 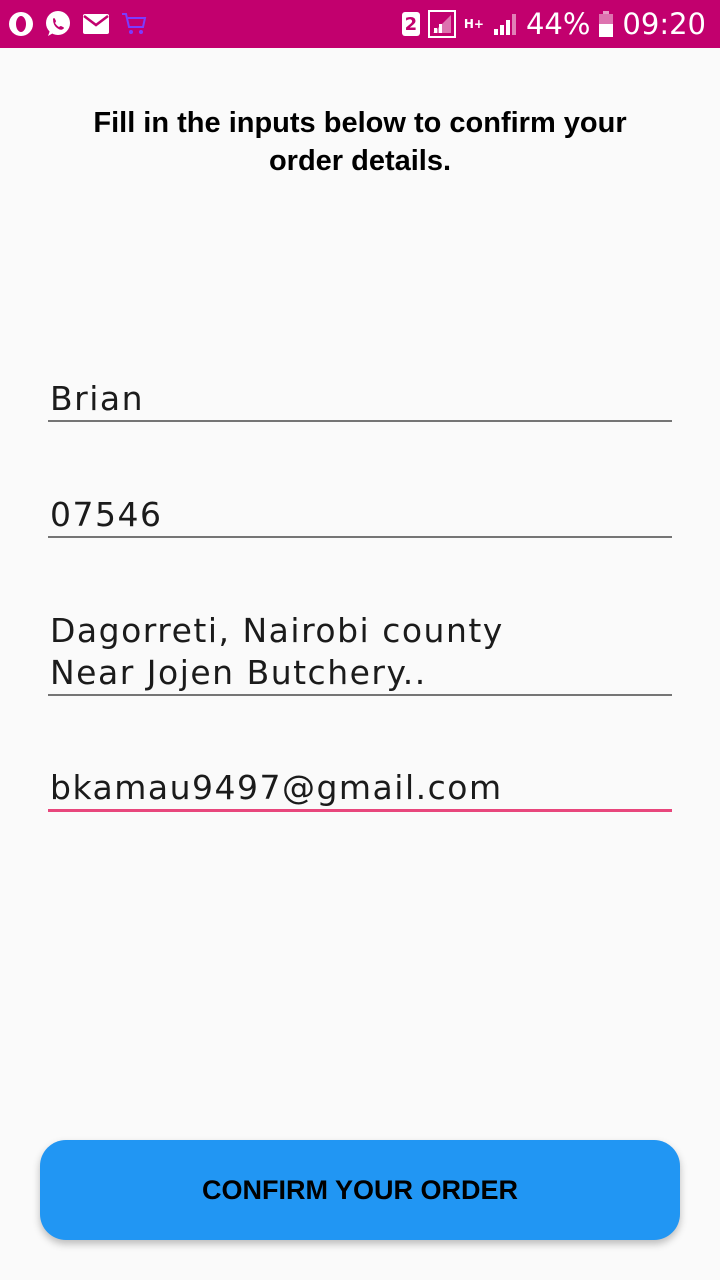 What do you see at coordinates (441, 24) in the screenshot?
I see `signal-sim1-icon` at bounding box center [441, 24].